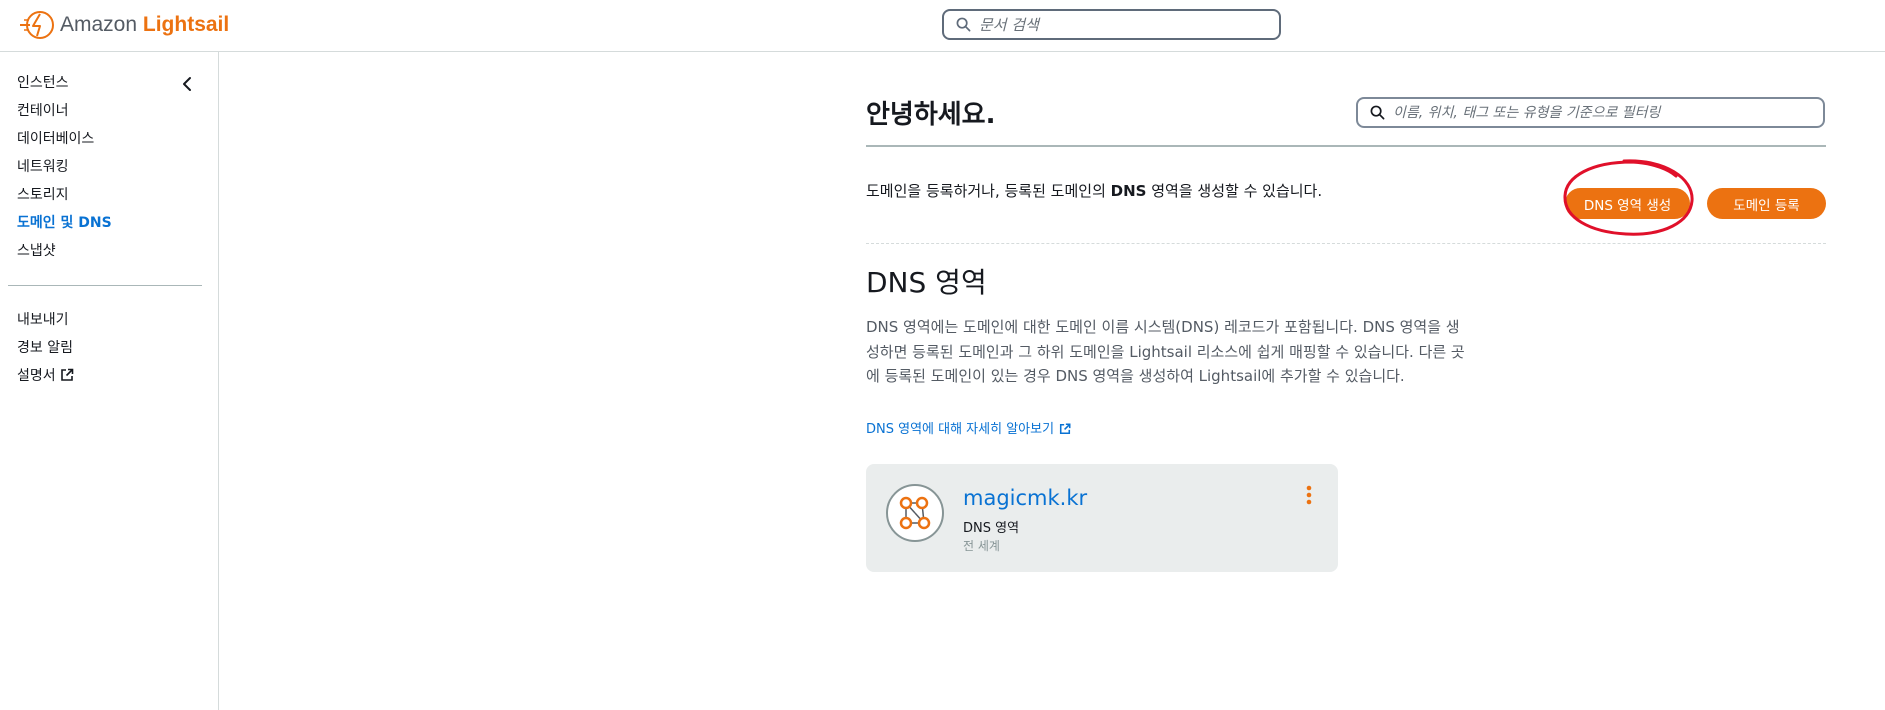  Describe the element at coordinates (1128, 191) in the screenshot. I see `intro-text-bold: DNS` at that location.